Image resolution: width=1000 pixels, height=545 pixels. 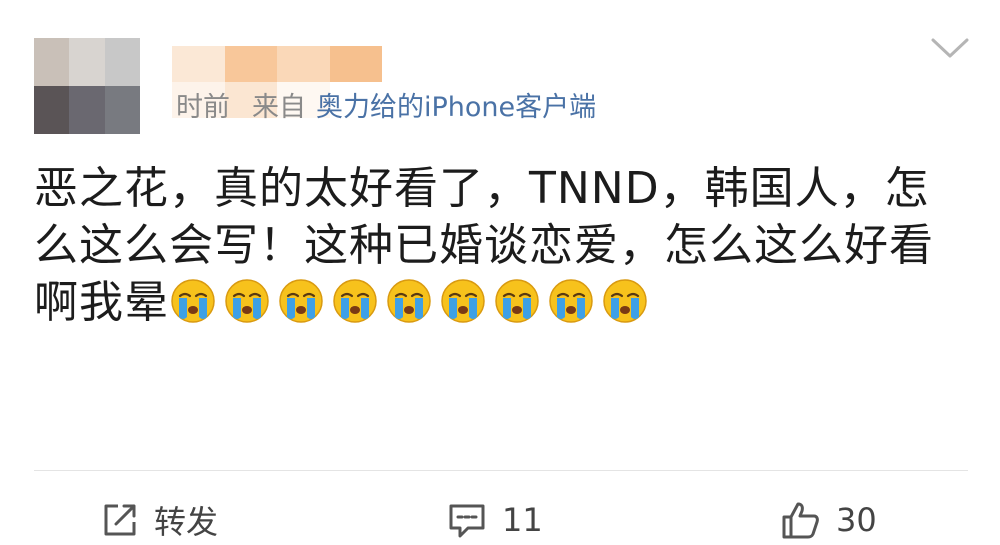 I want to click on share-icon, so click(x=120, y=520).